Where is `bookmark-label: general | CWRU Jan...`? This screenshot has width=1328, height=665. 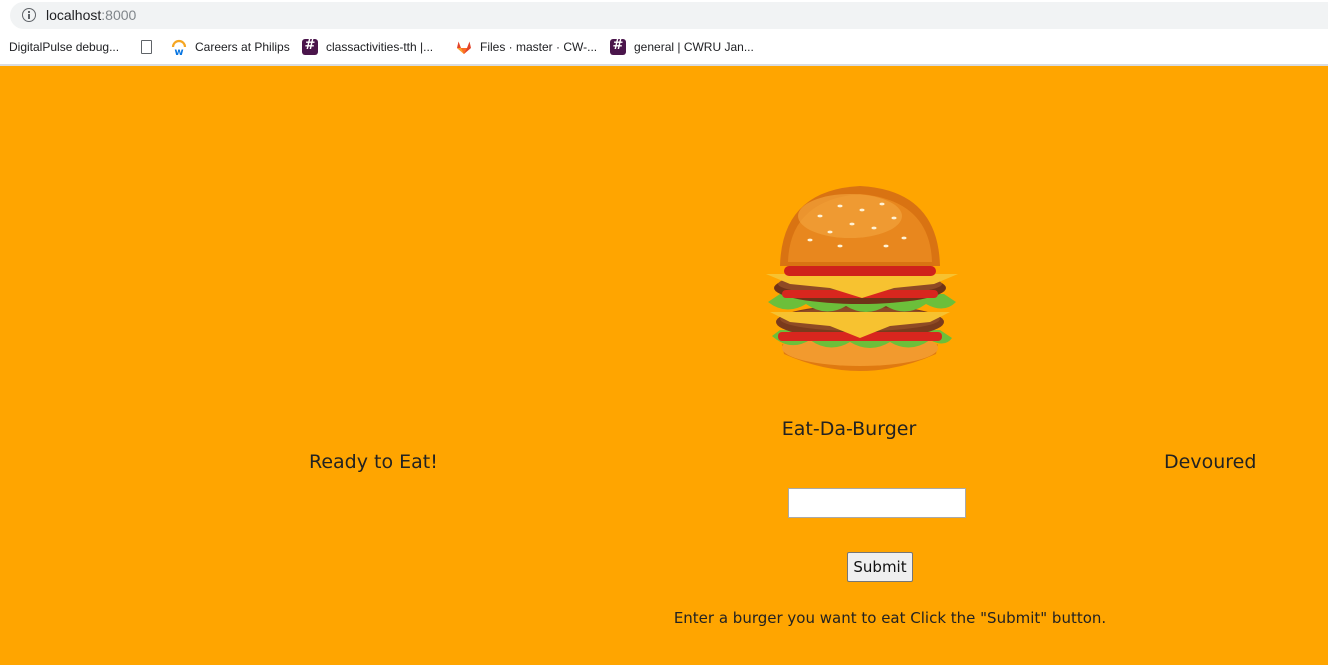 bookmark-label: general | CWRU Jan... is located at coordinates (694, 47).